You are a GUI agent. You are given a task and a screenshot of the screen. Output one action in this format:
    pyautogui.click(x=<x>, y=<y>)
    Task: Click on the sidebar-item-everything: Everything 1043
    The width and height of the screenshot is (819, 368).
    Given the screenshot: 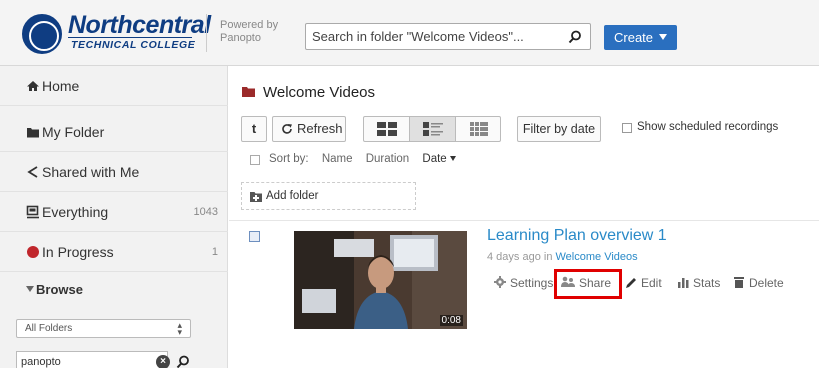 What is the action you would take?
    pyautogui.click(x=114, y=212)
    